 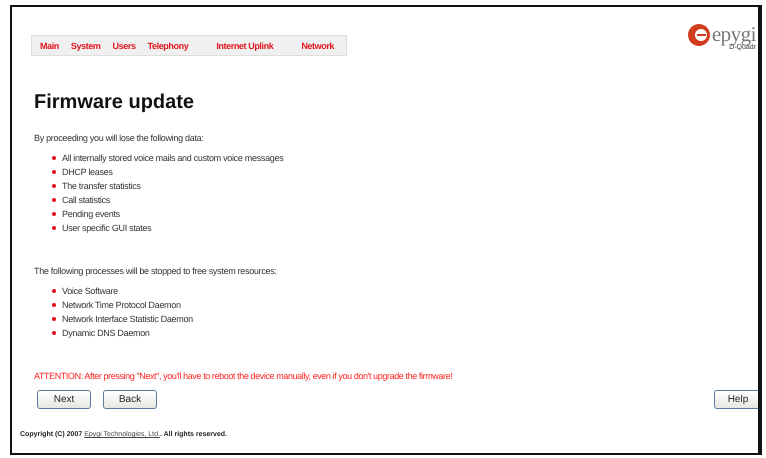 I want to click on nav-tab: Main, so click(x=49, y=45).